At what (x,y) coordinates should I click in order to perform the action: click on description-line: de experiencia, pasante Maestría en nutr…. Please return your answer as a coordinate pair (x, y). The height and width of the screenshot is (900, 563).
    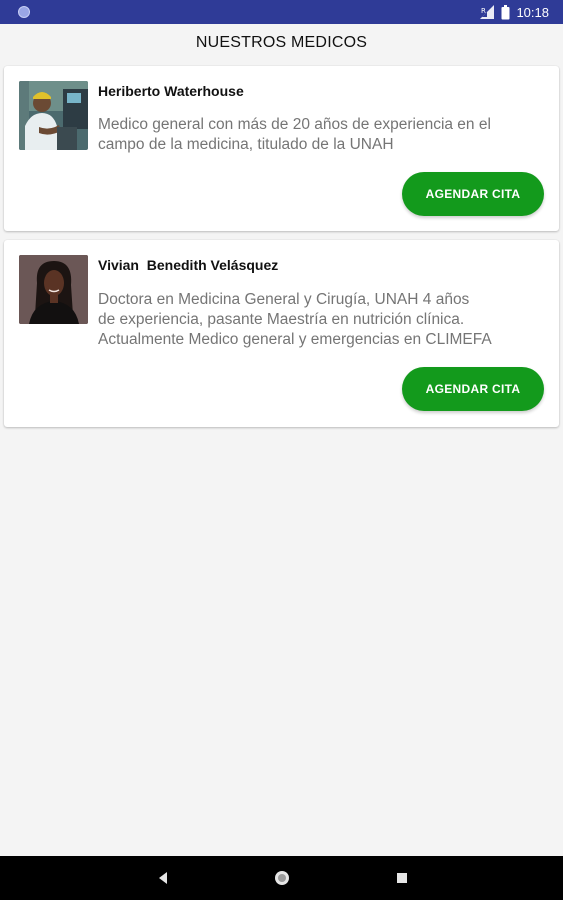
    Looking at the image, I should click on (281, 319).